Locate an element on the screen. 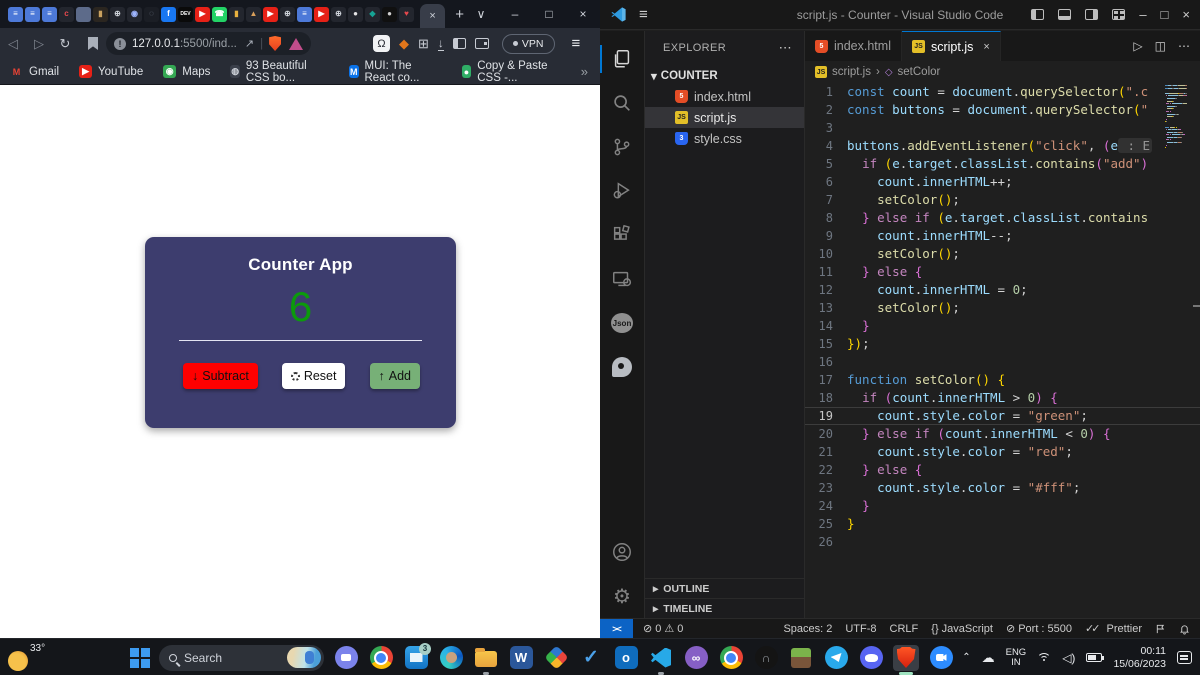 This screenshot has width=1200, height=675. code-line: 7 setColor(); is located at coordinates (1002, 200).